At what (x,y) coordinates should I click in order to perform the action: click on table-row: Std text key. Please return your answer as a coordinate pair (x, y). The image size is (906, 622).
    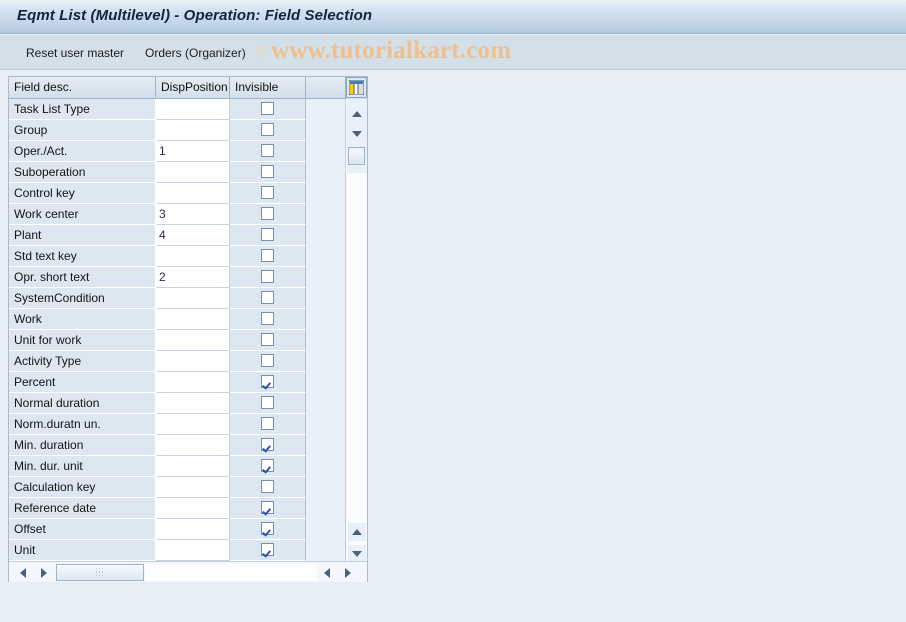
    Looking at the image, I should click on (157, 256).